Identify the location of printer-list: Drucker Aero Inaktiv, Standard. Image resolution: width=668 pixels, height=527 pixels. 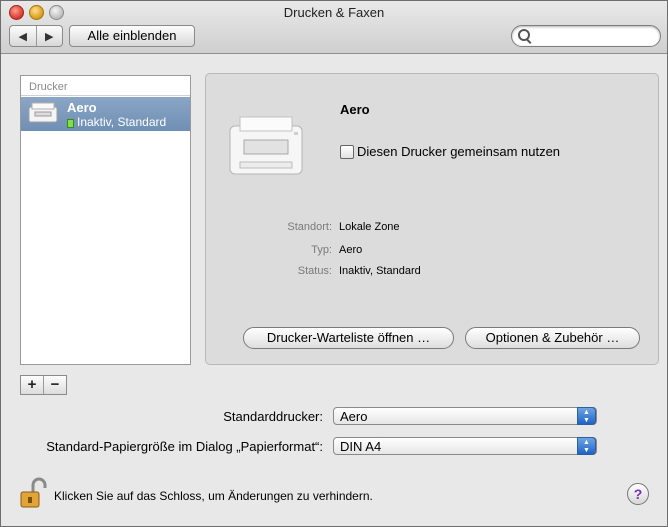
(105, 220).